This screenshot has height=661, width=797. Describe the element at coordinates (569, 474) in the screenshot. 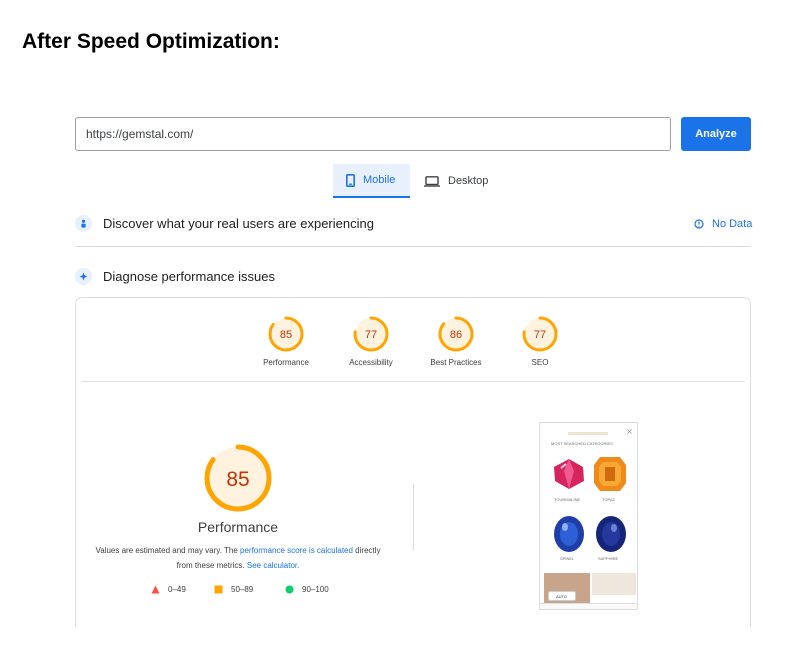

I see `tourmaline-gem-image` at that location.